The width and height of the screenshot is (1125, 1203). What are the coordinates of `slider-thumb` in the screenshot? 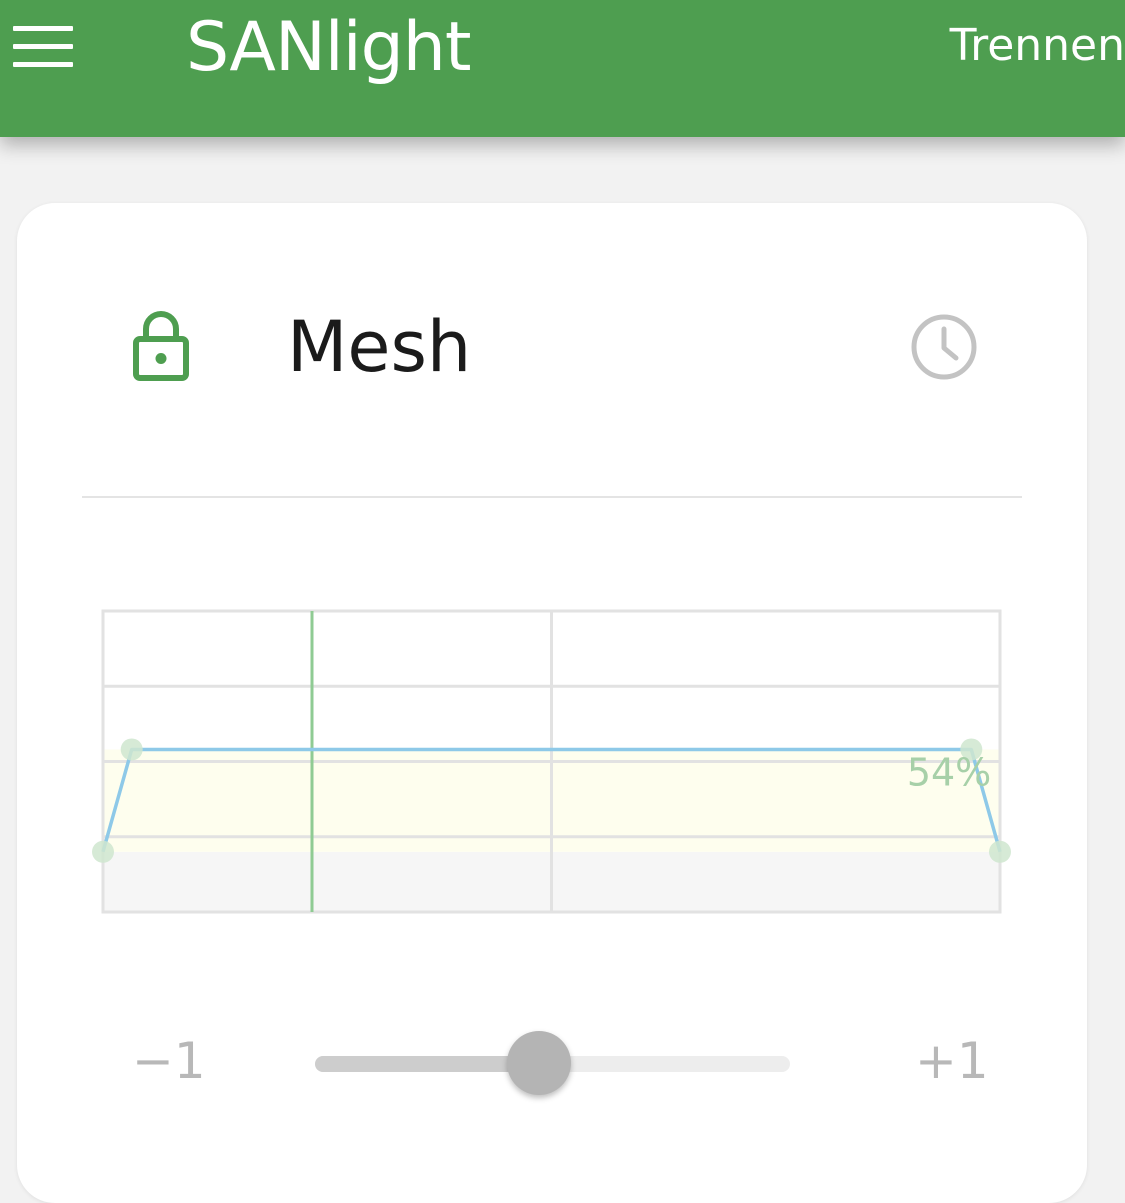 It's located at (539, 1063).